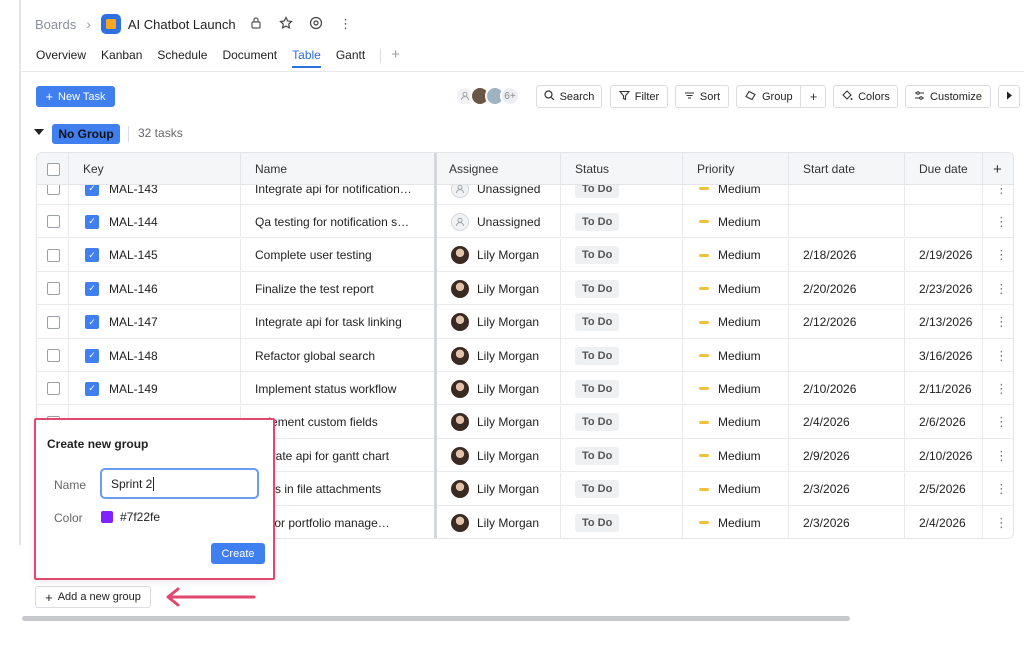  I want to click on breadcrumb-boards: Boards, so click(55, 24).